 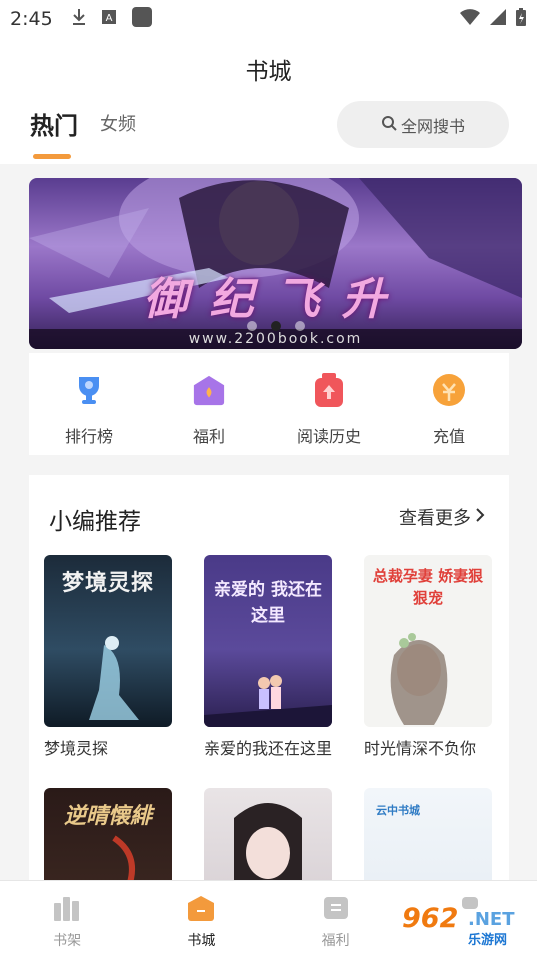 I want to click on search-label: 全网搜书, so click(x=432, y=126).